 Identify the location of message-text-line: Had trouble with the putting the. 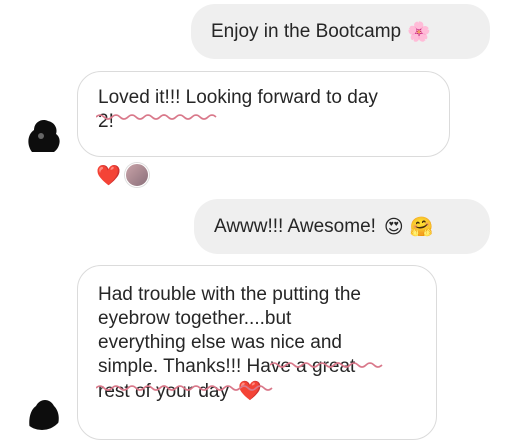
(230, 294).